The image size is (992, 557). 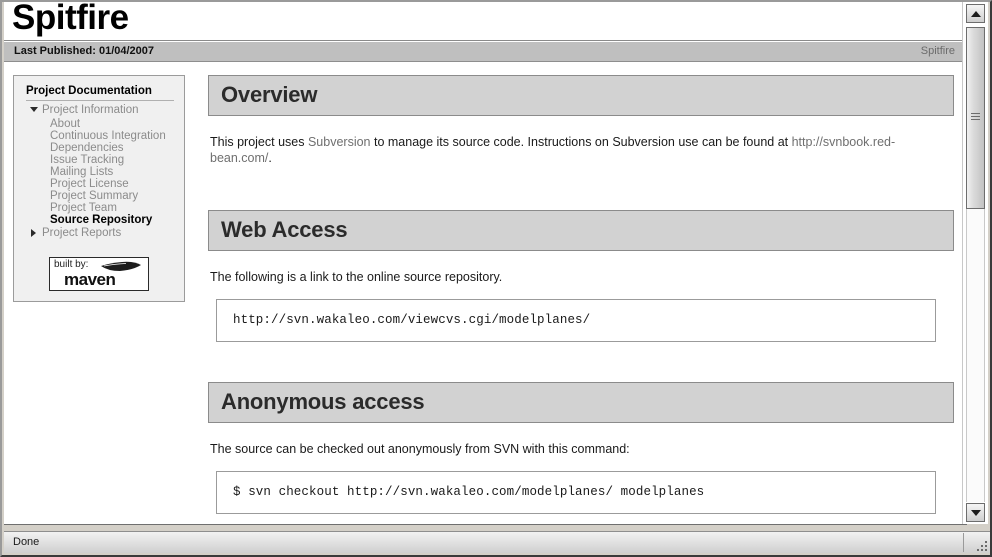 I want to click on sidebar-item-mailing-lists: Mailing Lists, so click(x=109, y=172).